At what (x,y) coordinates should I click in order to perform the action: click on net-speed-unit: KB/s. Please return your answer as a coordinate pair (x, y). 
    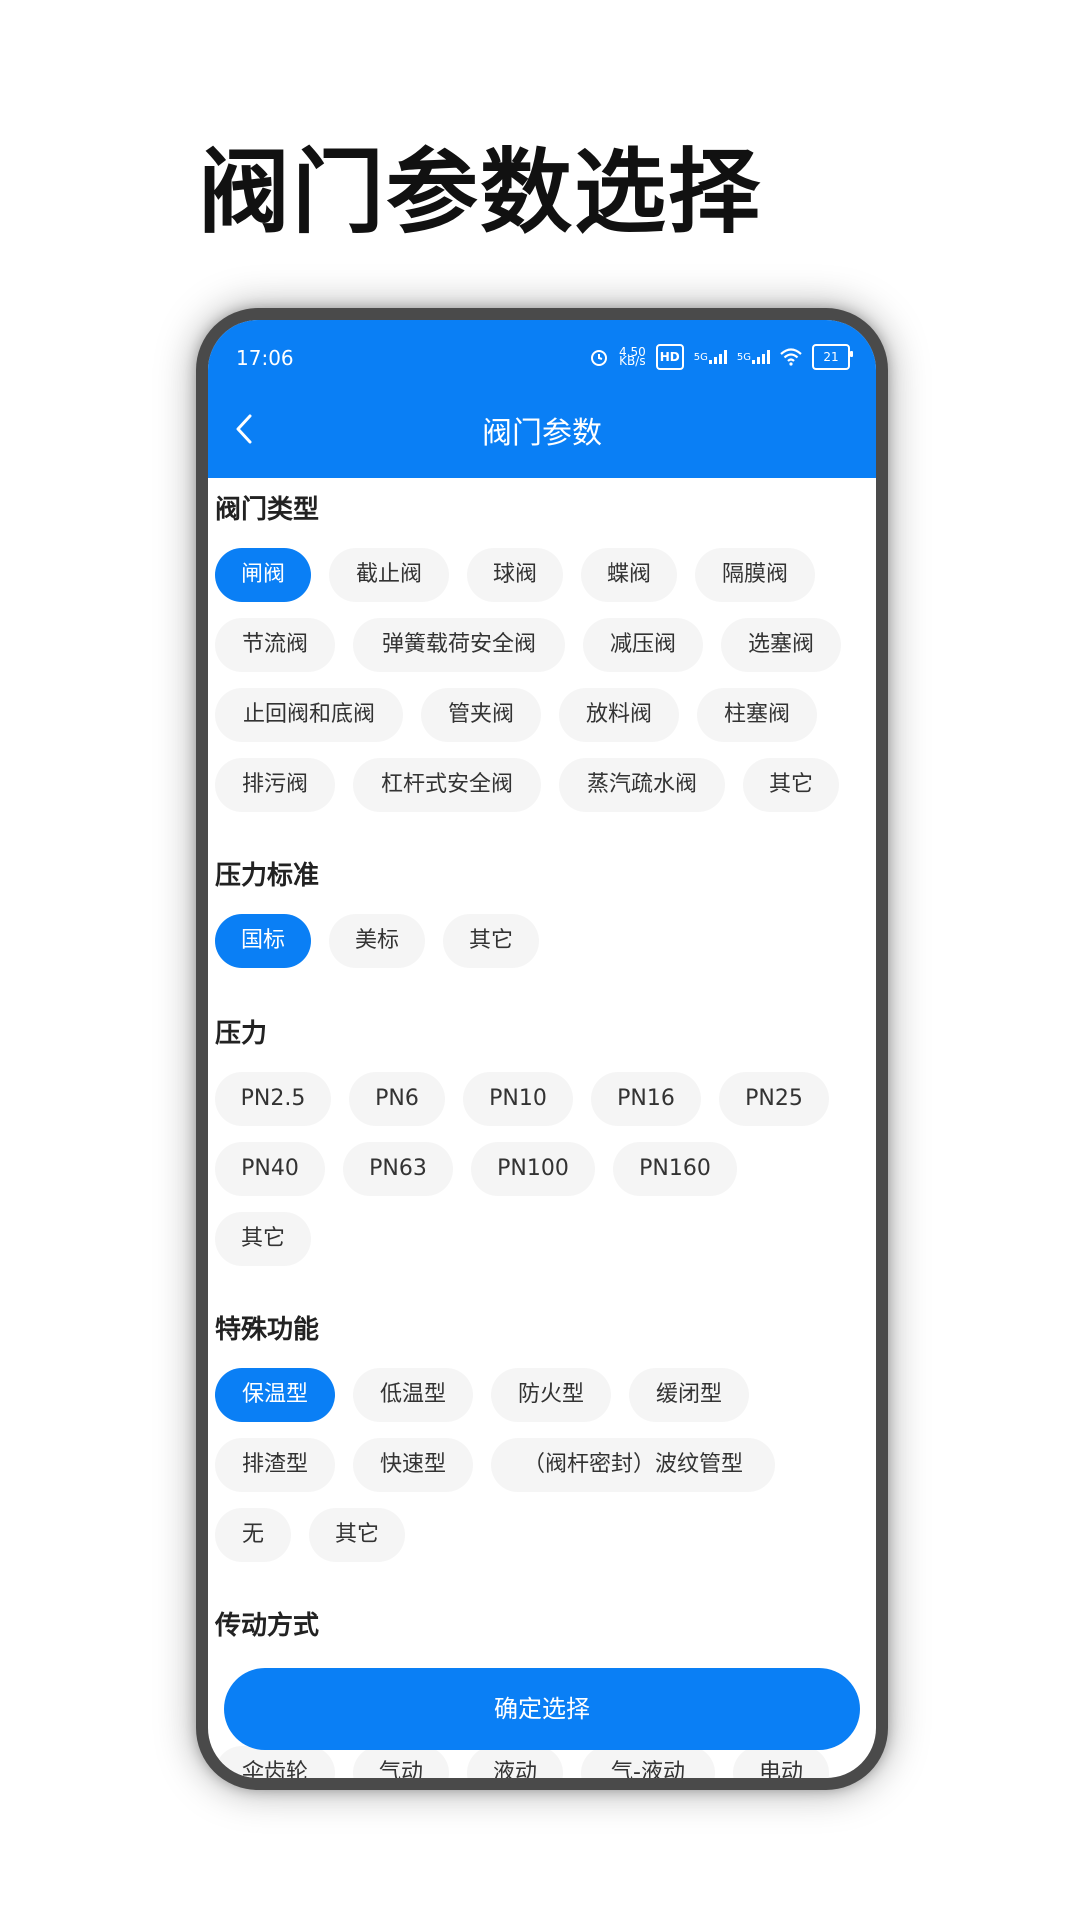
    Looking at the image, I should click on (632, 361).